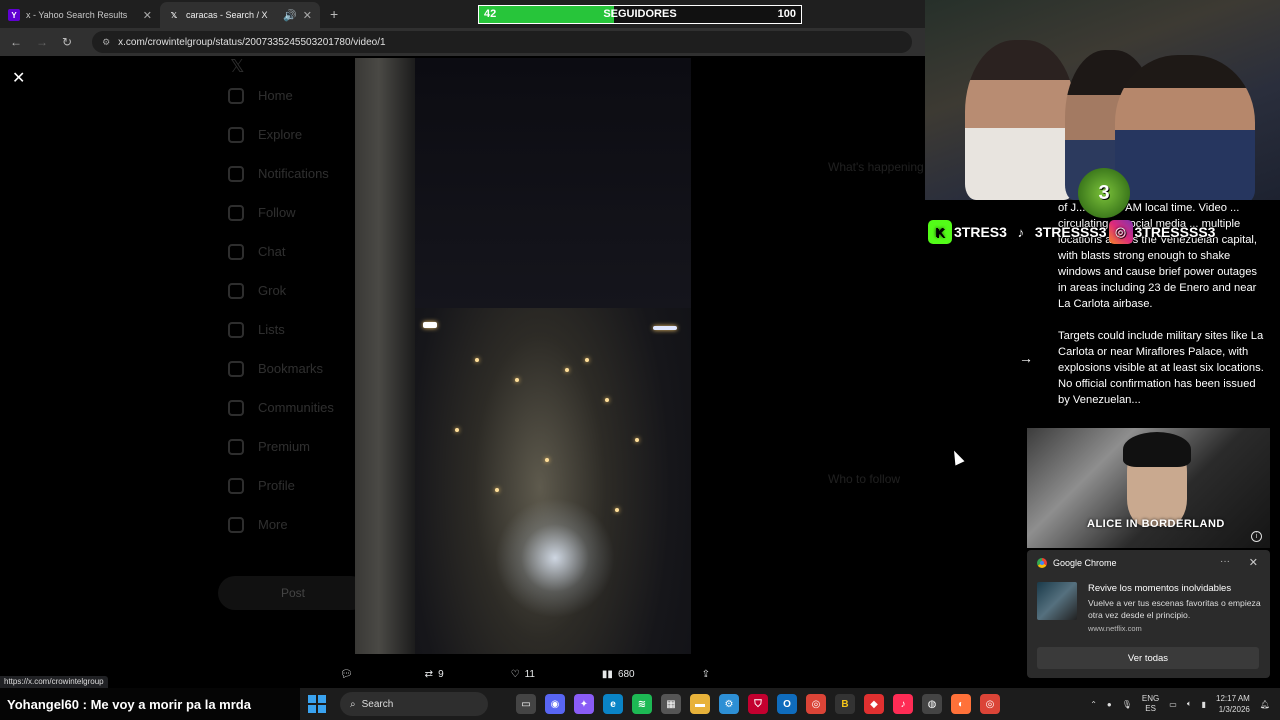 Image resolution: width=1280 pixels, height=720 pixels. I want to click on nav-more: More, so click(288, 524).